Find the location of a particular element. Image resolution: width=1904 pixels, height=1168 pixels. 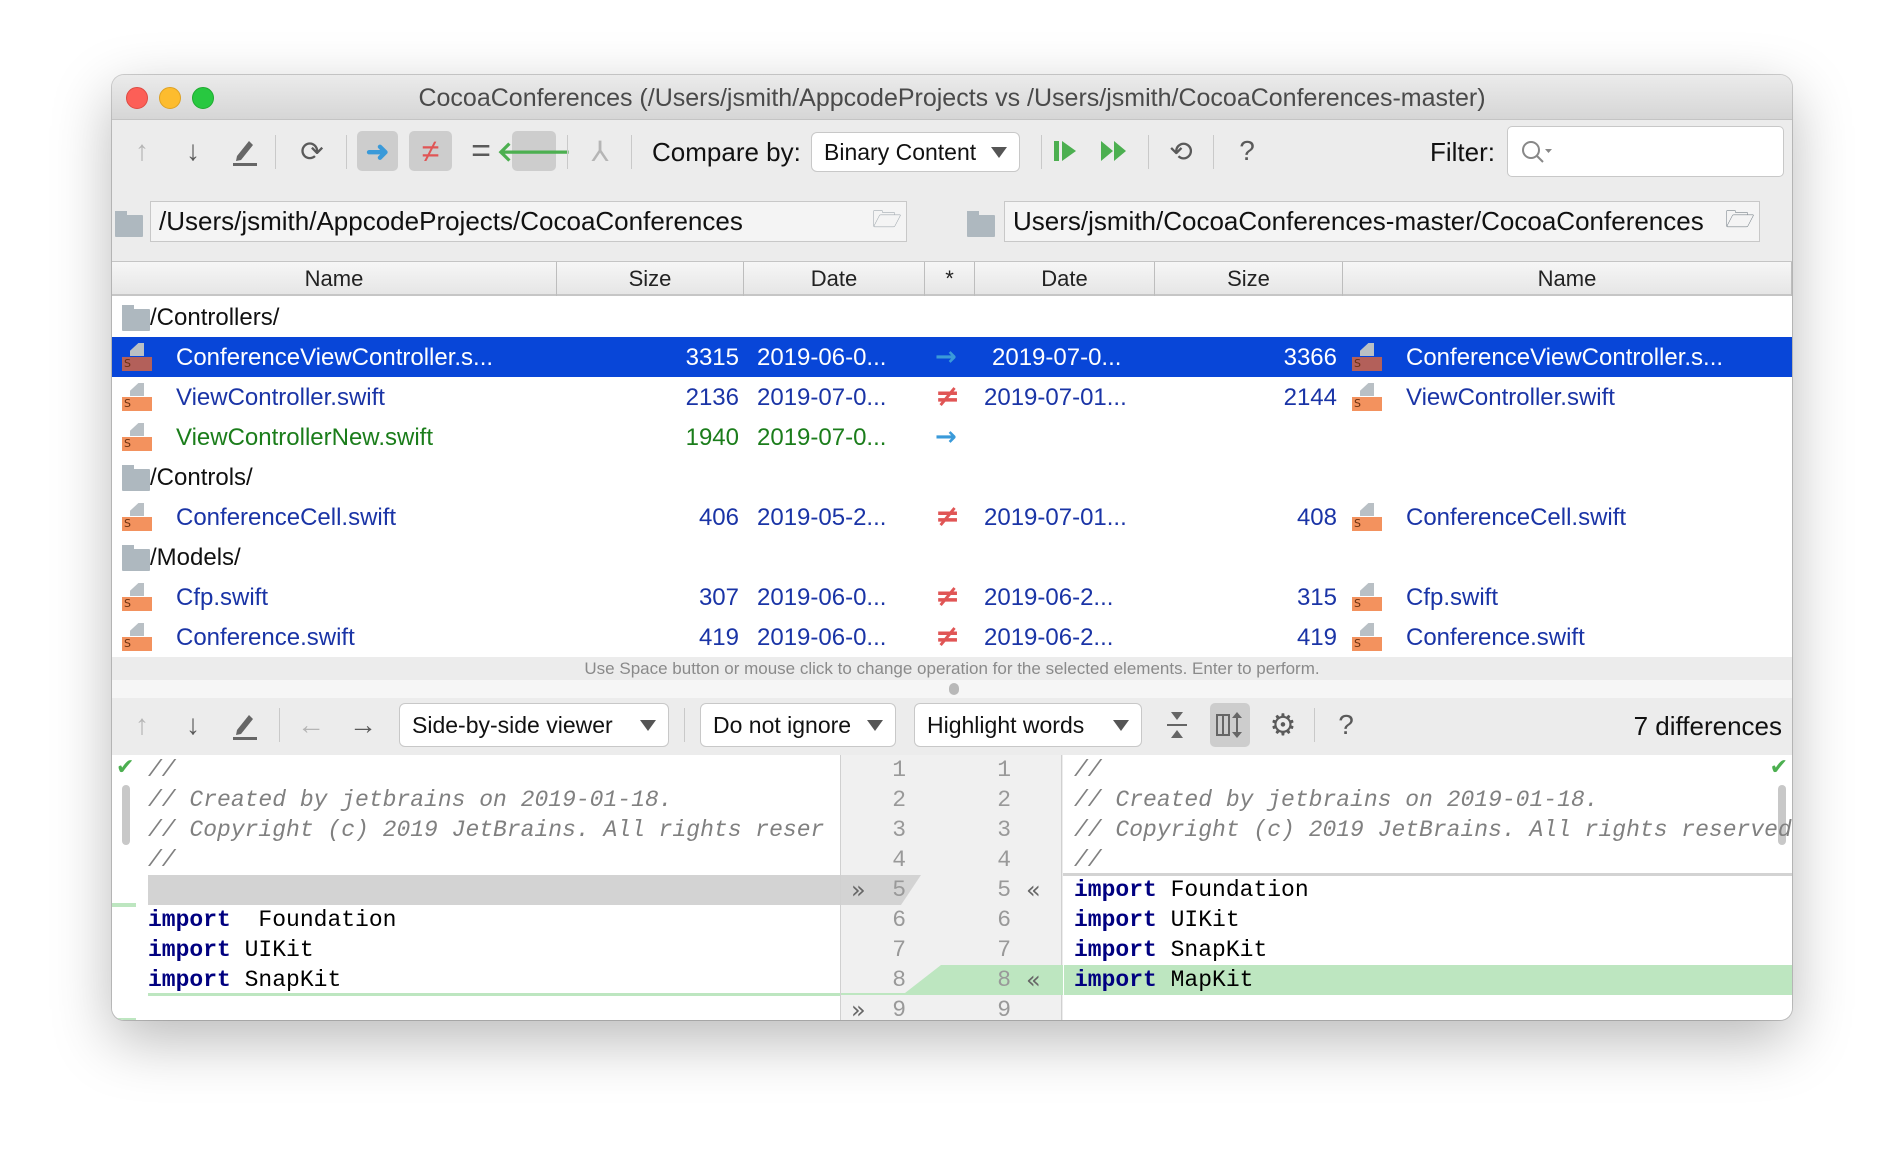

next-file-icon: → is located at coordinates (363, 725).